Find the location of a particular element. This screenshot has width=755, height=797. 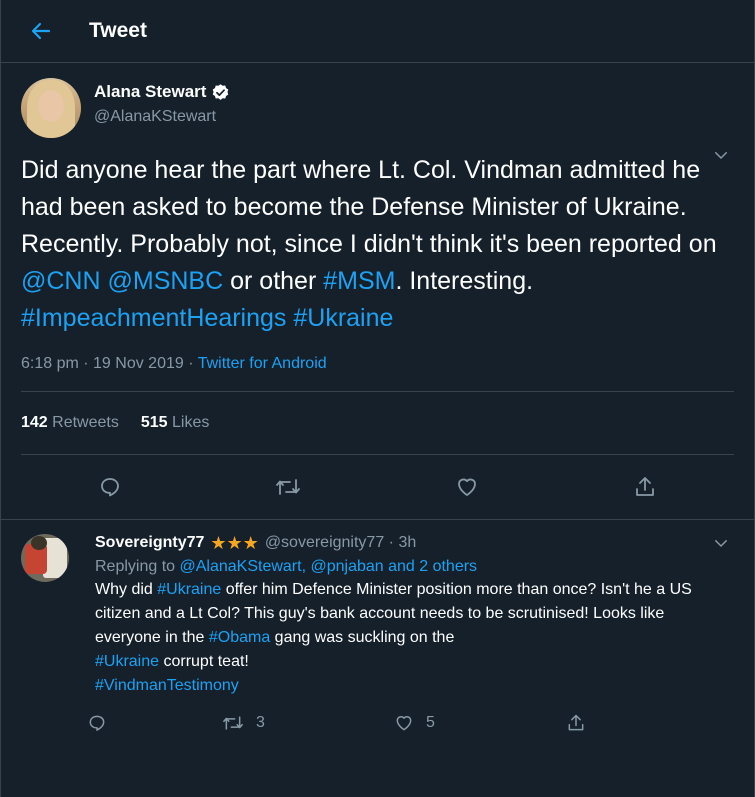

reply-reply-button is located at coordinates (154, 723).